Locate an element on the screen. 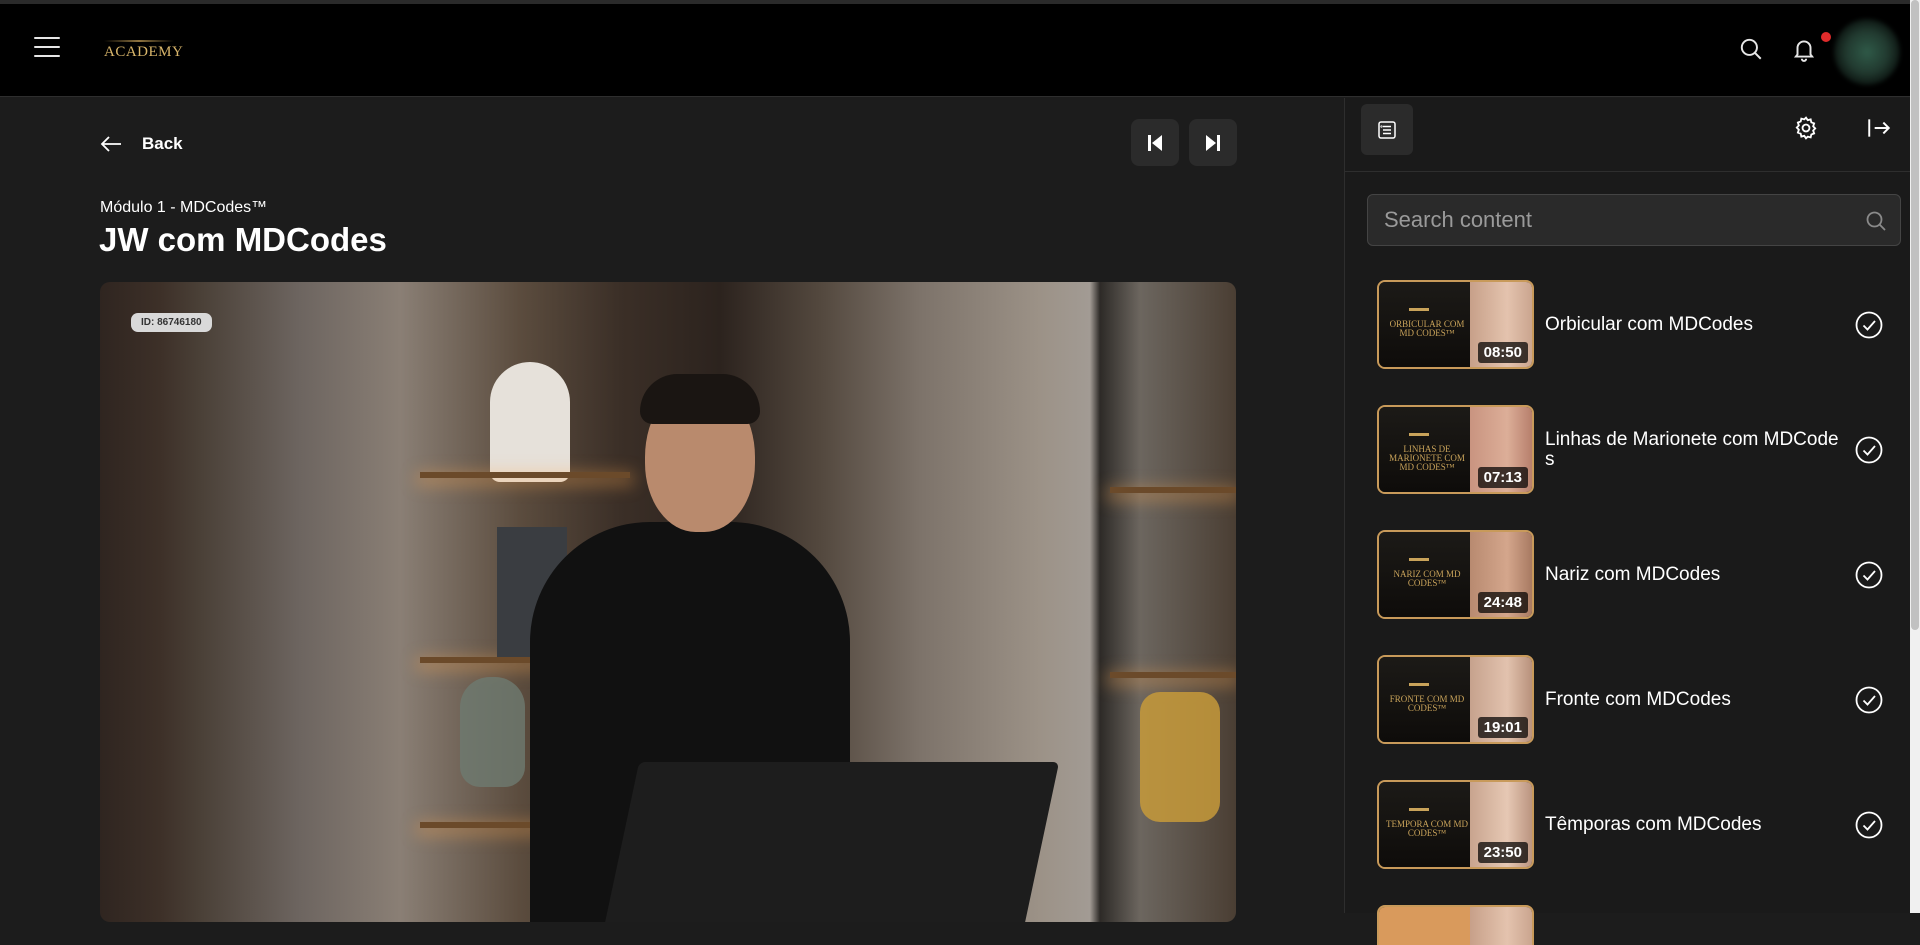 Image resolution: width=1920 pixels, height=945 pixels. hamburger-menu-icon is located at coordinates (47, 48).